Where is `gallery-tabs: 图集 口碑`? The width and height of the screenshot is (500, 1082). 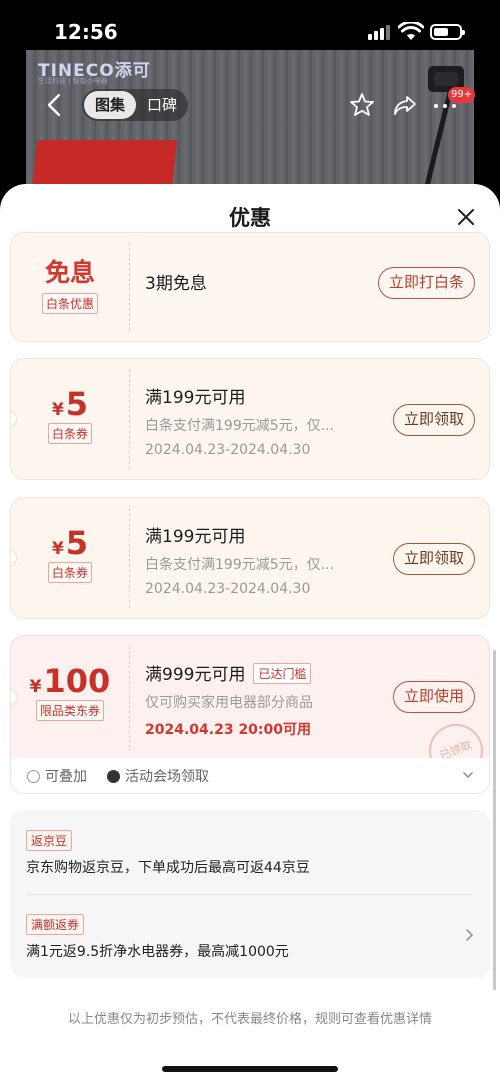
gallery-tabs: 图集 口碑 is located at coordinates (135, 105).